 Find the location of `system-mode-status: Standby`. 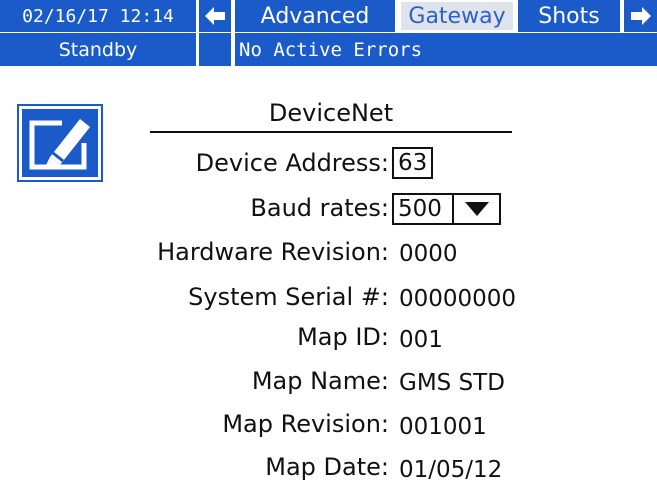

system-mode-status: Standby is located at coordinates (98, 49).